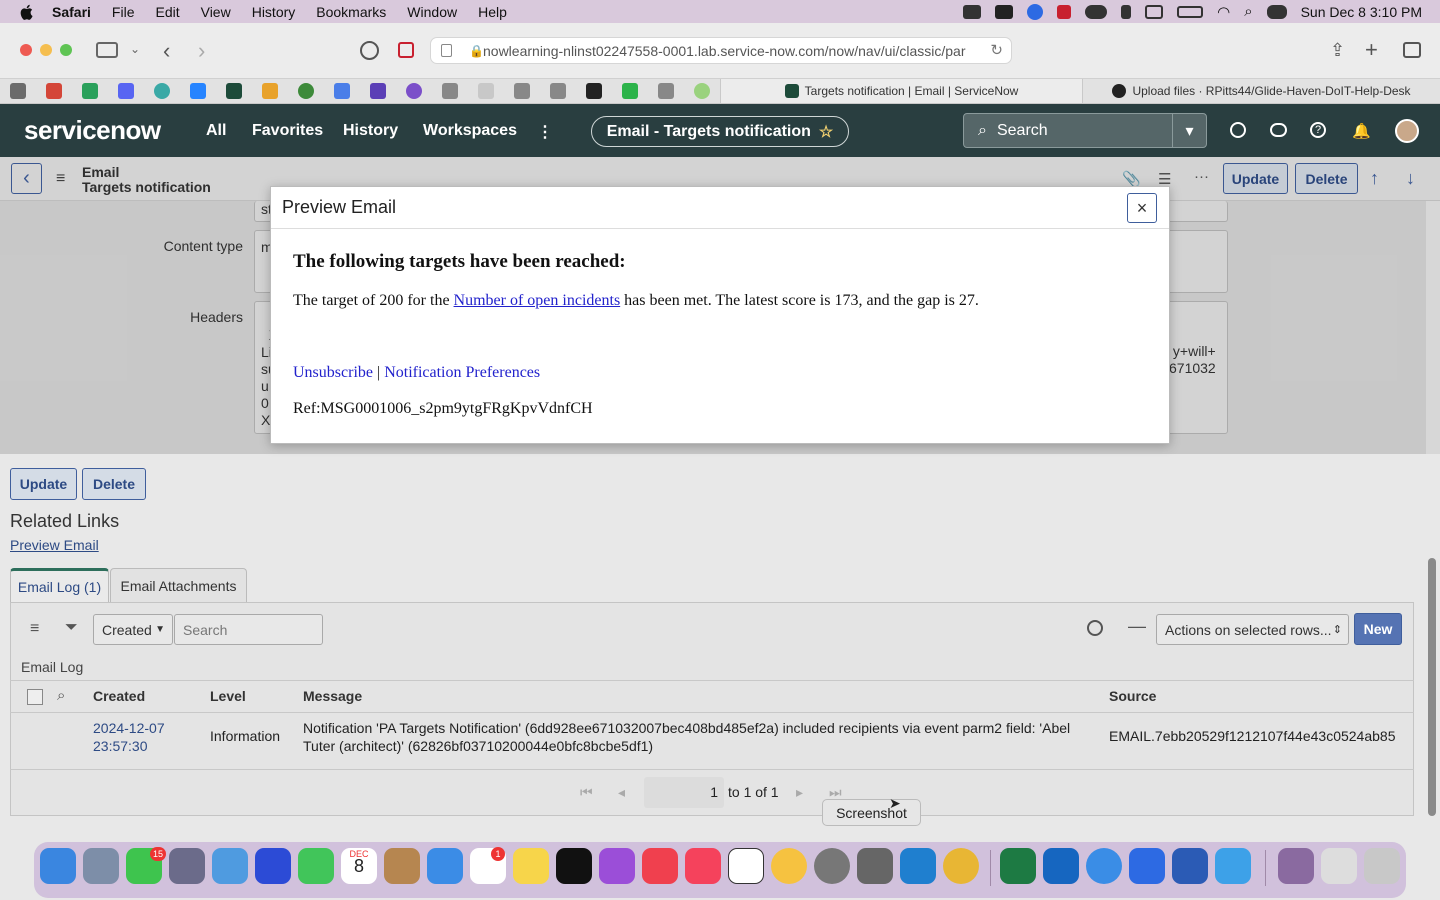  I want to click on bookmark-circle-icon, so click(162, 91).